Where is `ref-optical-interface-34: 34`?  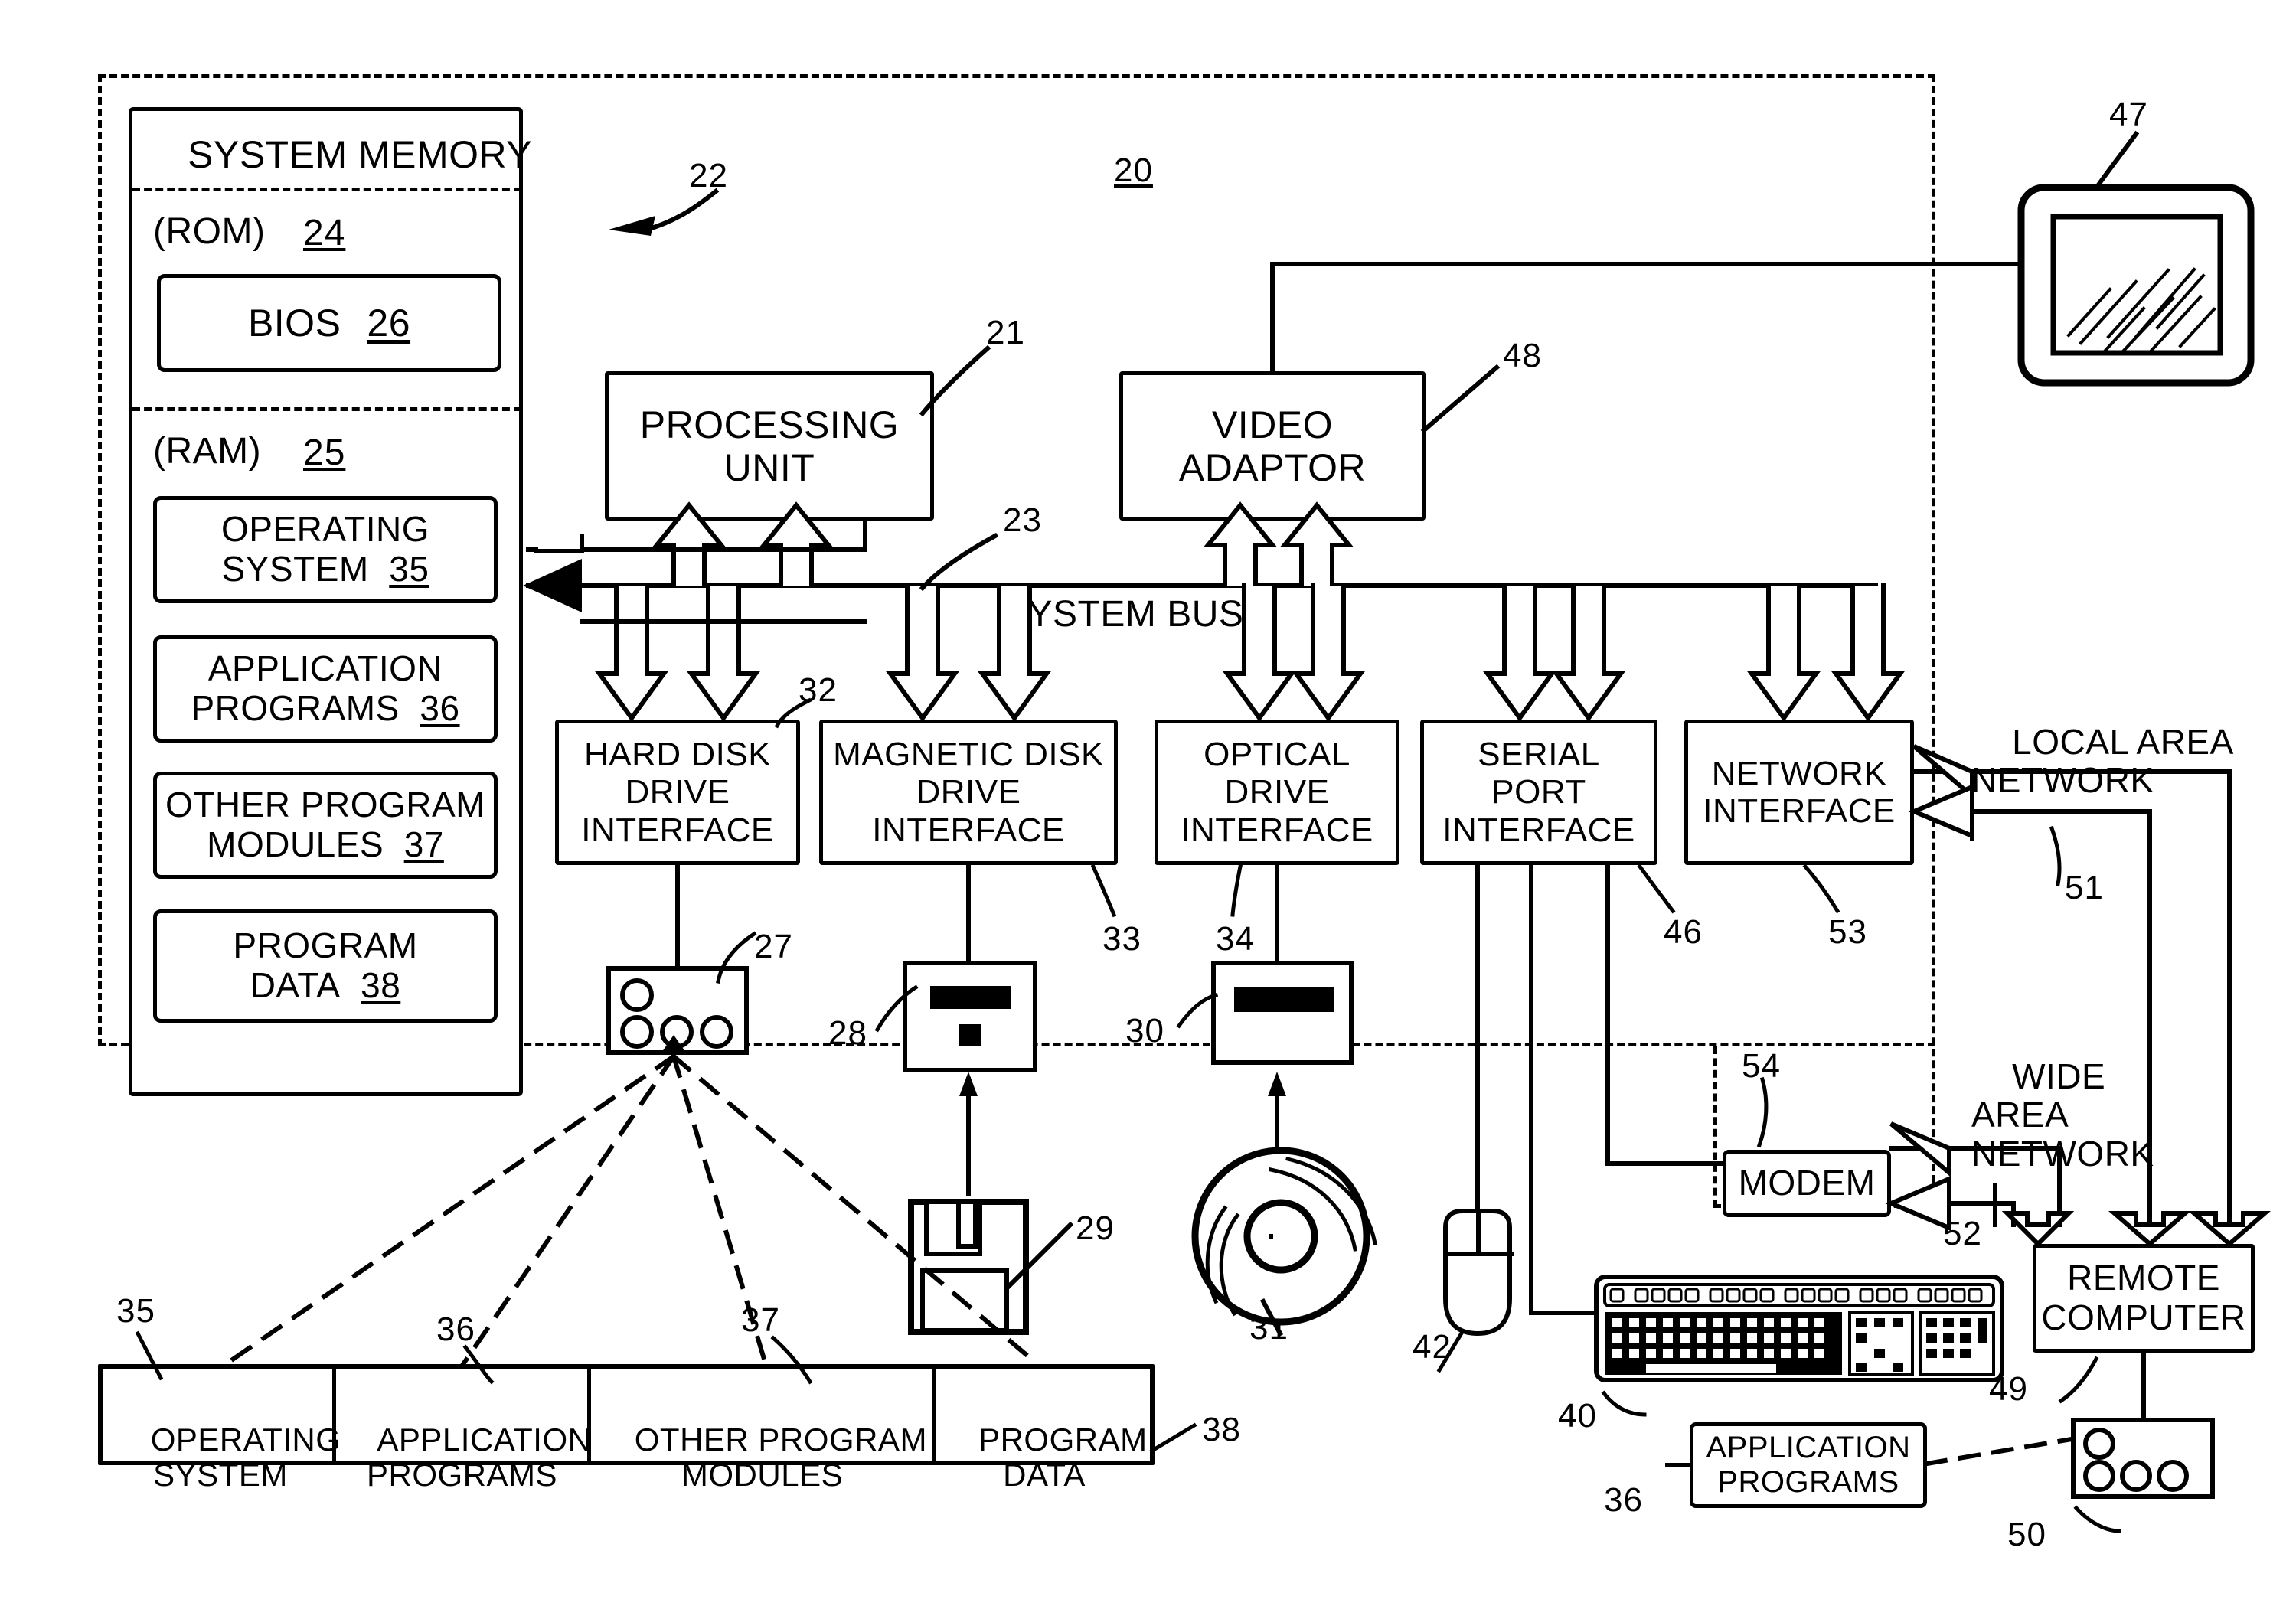 ref-optical-interface-34: 34 is located at coordinates (1235, 939).